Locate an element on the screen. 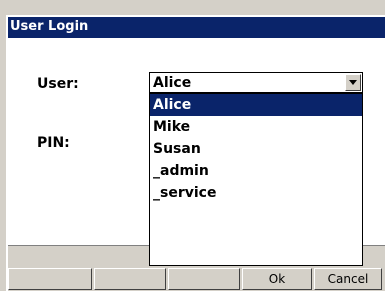 The image size is (385, 291). chevron-down-icon is located at coordinates (353, 82).